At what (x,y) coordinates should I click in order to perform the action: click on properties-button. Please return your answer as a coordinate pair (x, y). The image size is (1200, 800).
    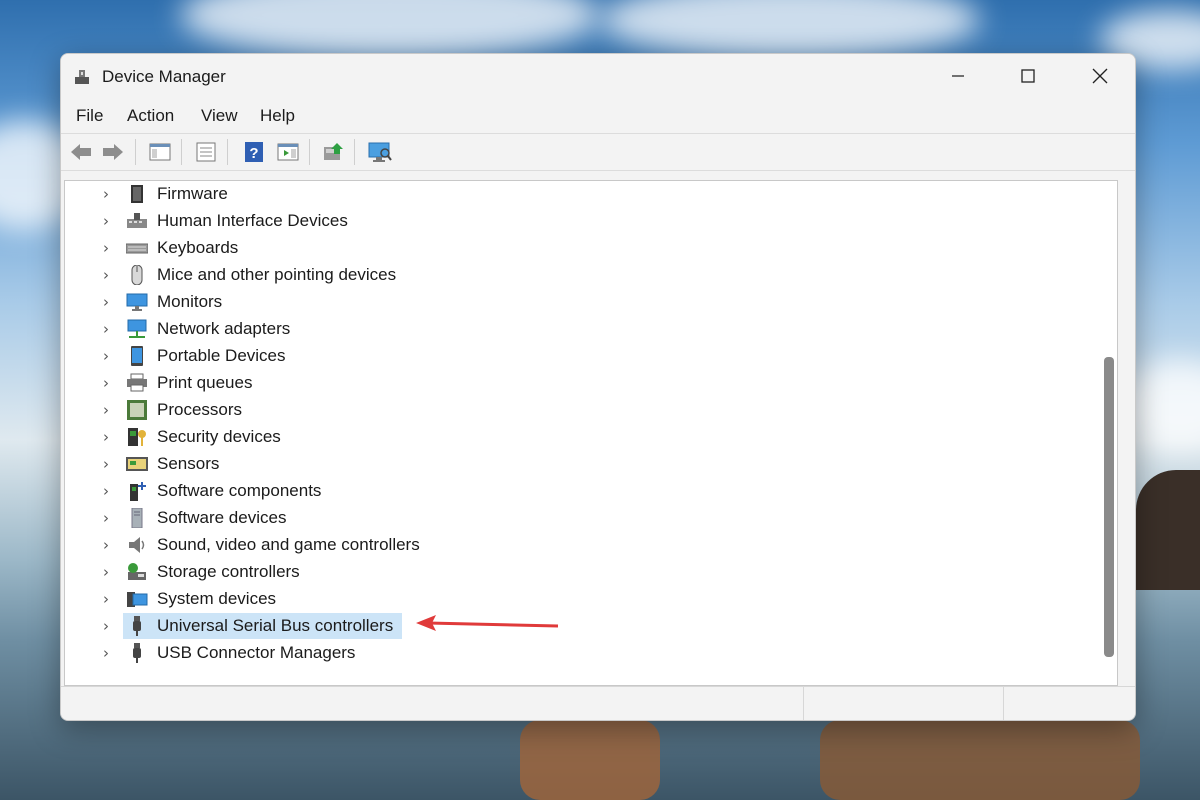
    Looking at the image, I should click on (206, 152).